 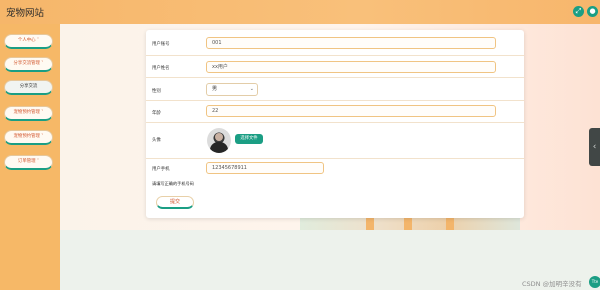 I want to click on form-row-phone: 用户手机 12345678911, so click(x=335, y=168).